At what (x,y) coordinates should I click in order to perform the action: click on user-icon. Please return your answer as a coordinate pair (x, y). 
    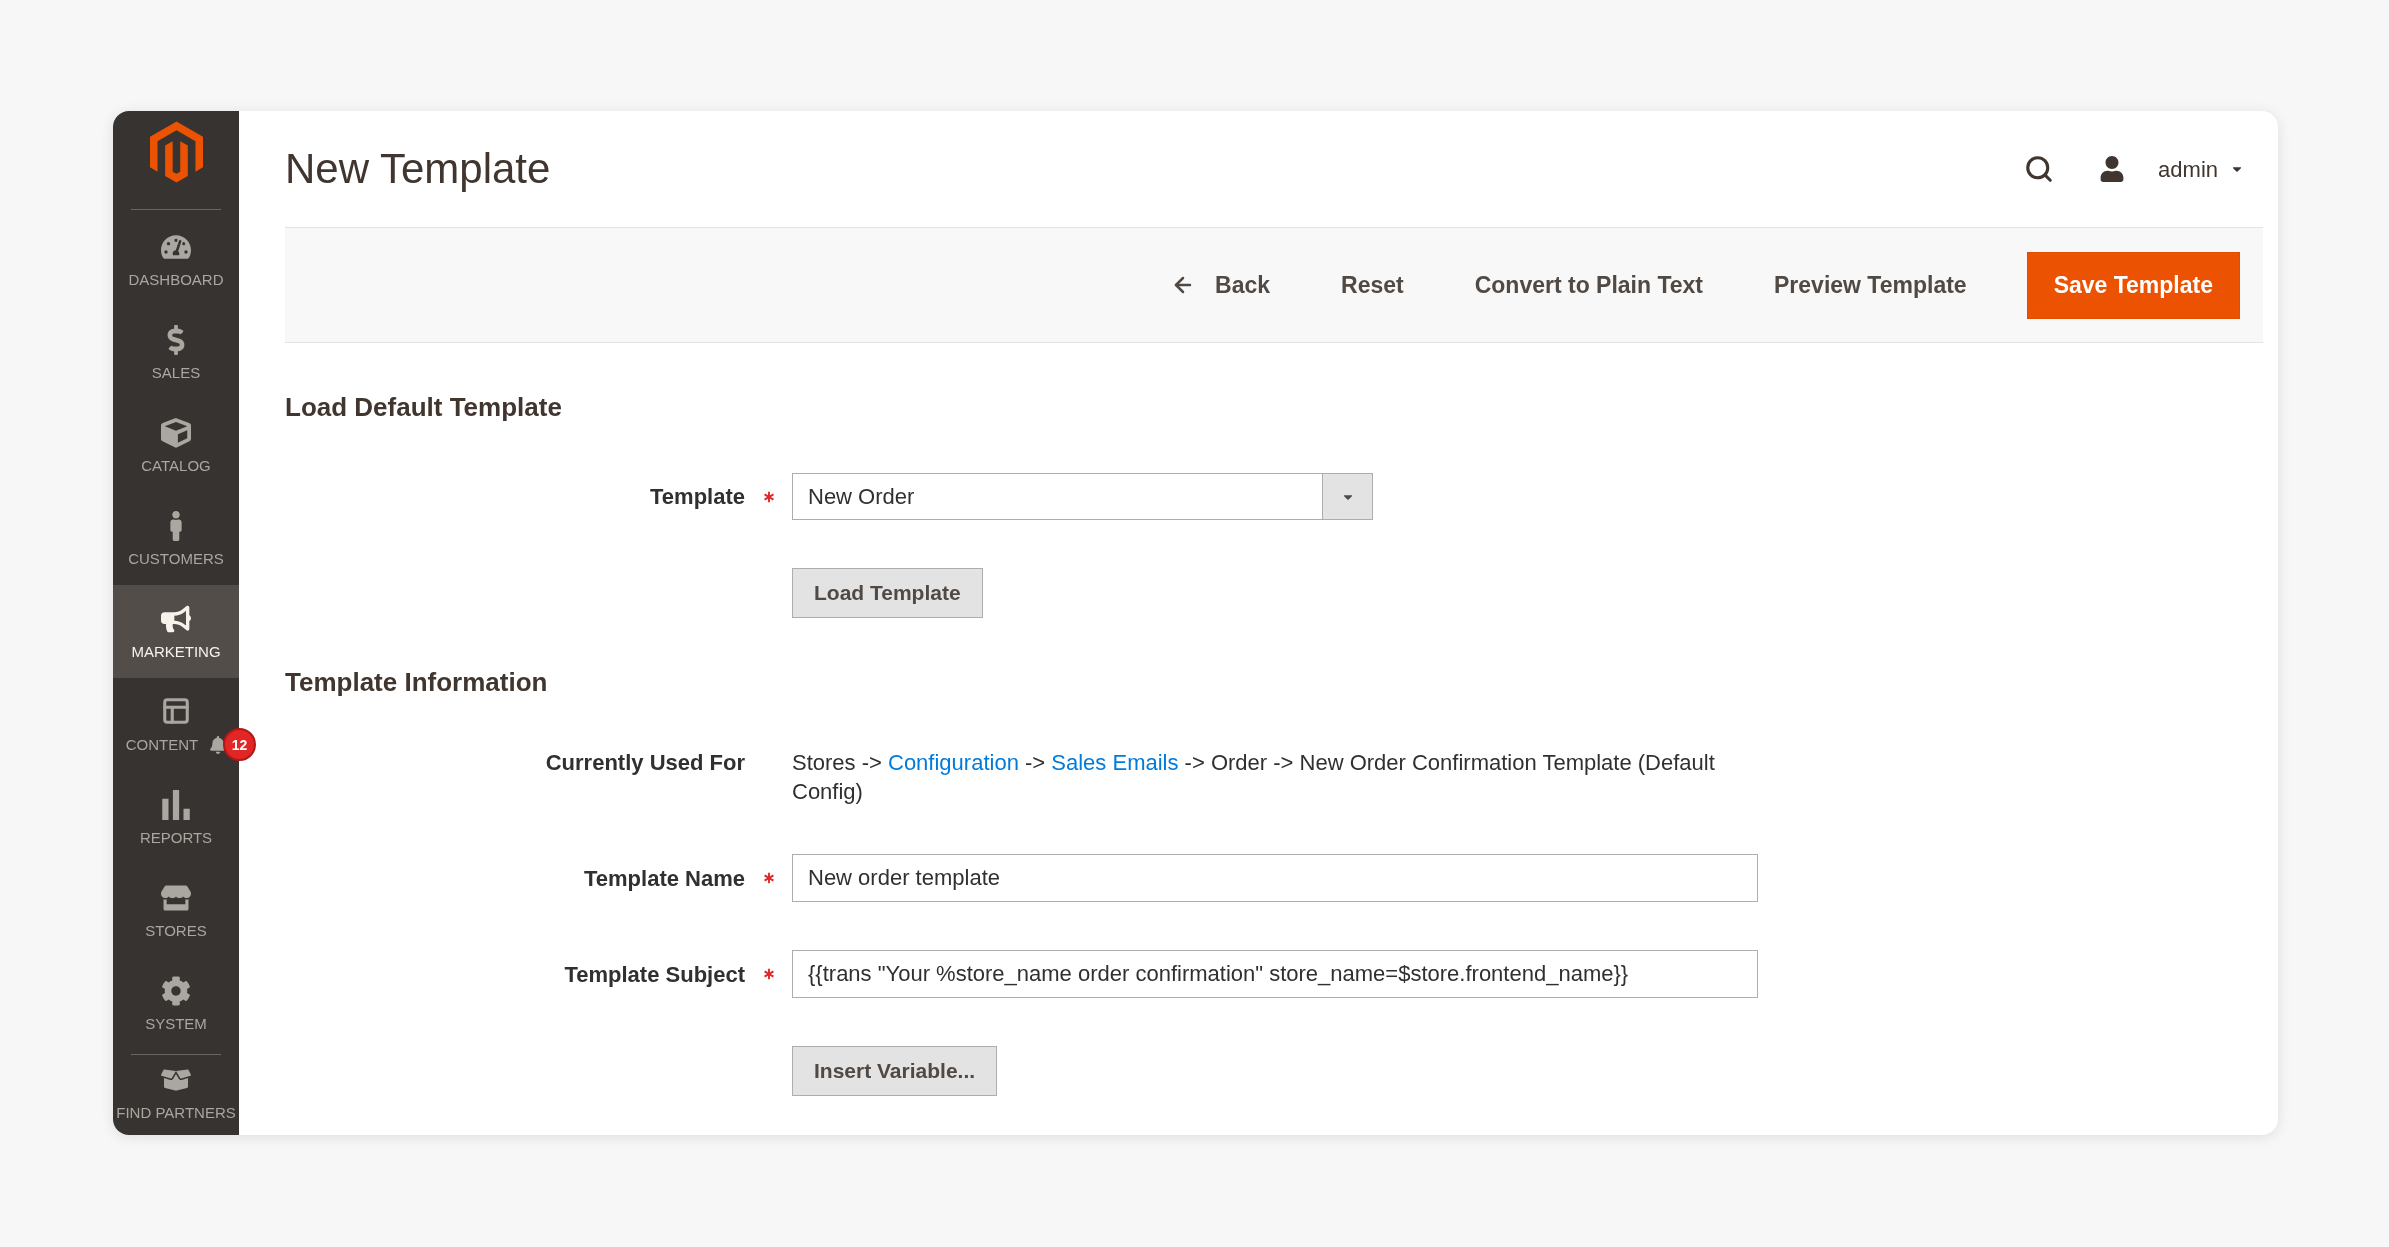
    Looking at the image, I should click on (2112, 169).